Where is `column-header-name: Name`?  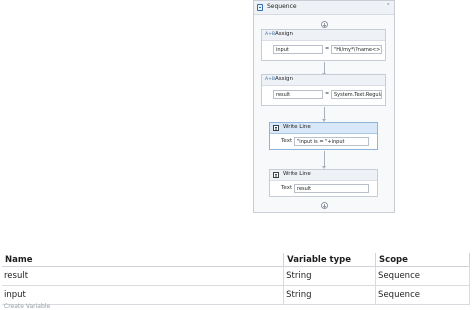
column-header-name: Name is located at coordinates (143, 260).